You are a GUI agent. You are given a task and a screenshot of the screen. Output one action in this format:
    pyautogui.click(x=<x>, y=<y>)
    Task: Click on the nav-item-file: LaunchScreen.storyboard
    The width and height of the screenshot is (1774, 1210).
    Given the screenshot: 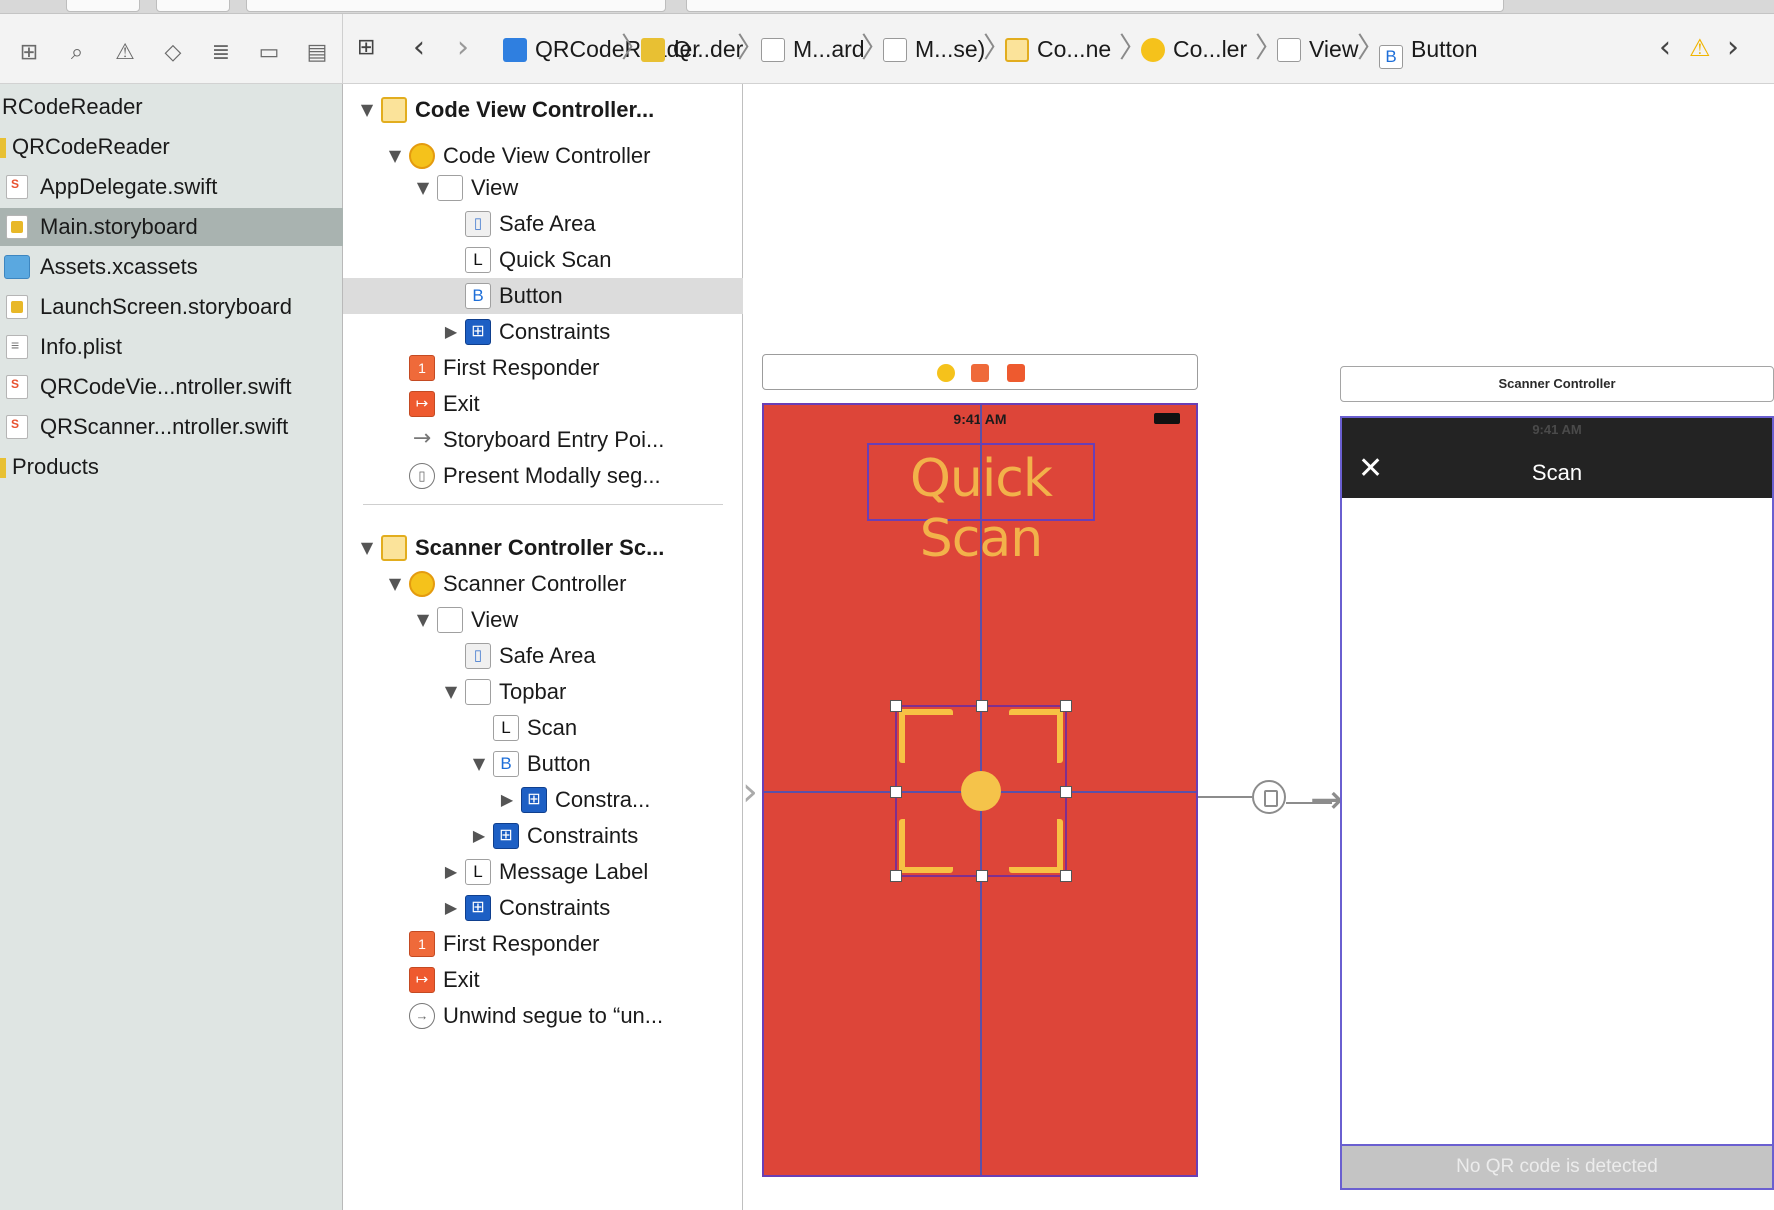 What is the action you would take?
    pyautogui.click(x=171, y=307)
    